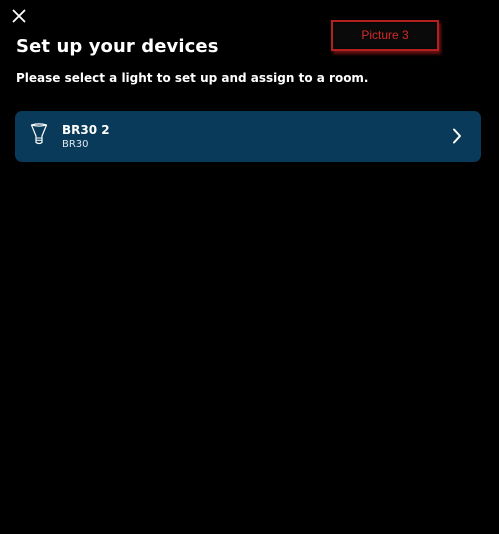 This screenshot has width=499, height=534. I want to click on close-icon, so click(19, 16).